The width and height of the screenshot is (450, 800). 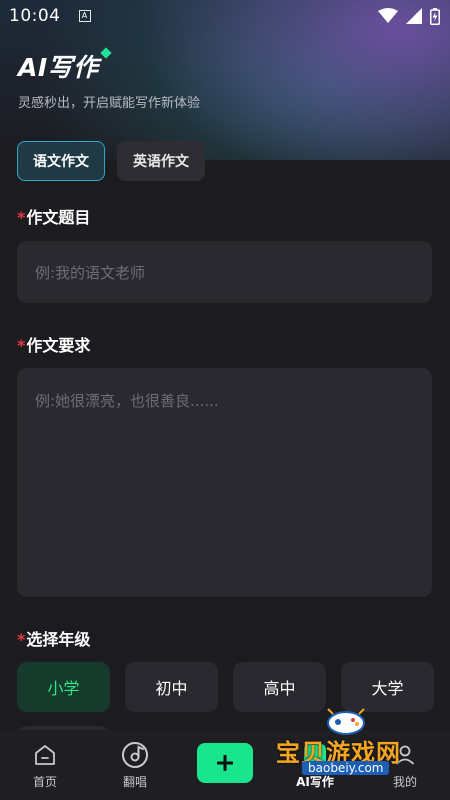 I want to click on grade-option-university: 大学, so click(x=387, y=687).